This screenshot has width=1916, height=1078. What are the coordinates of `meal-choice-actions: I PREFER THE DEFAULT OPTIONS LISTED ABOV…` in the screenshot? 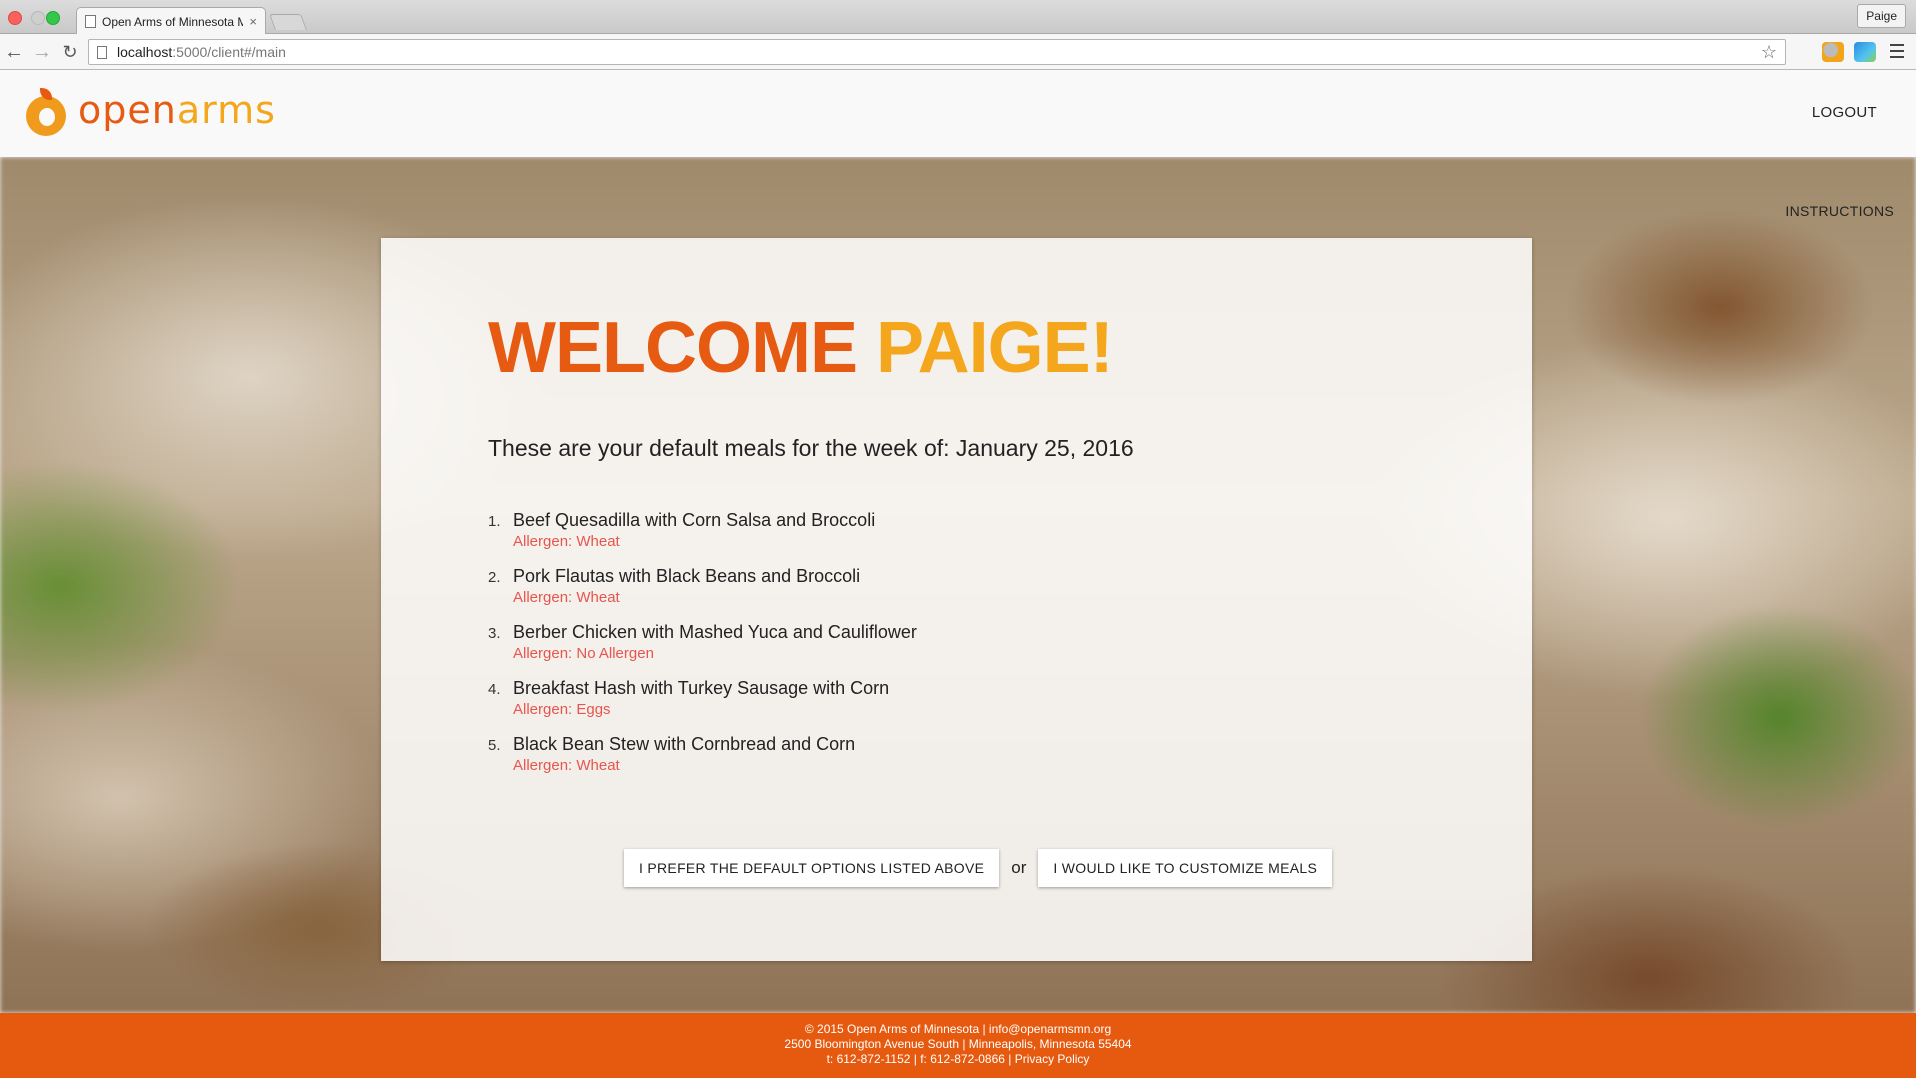 It's located at (978, 868).